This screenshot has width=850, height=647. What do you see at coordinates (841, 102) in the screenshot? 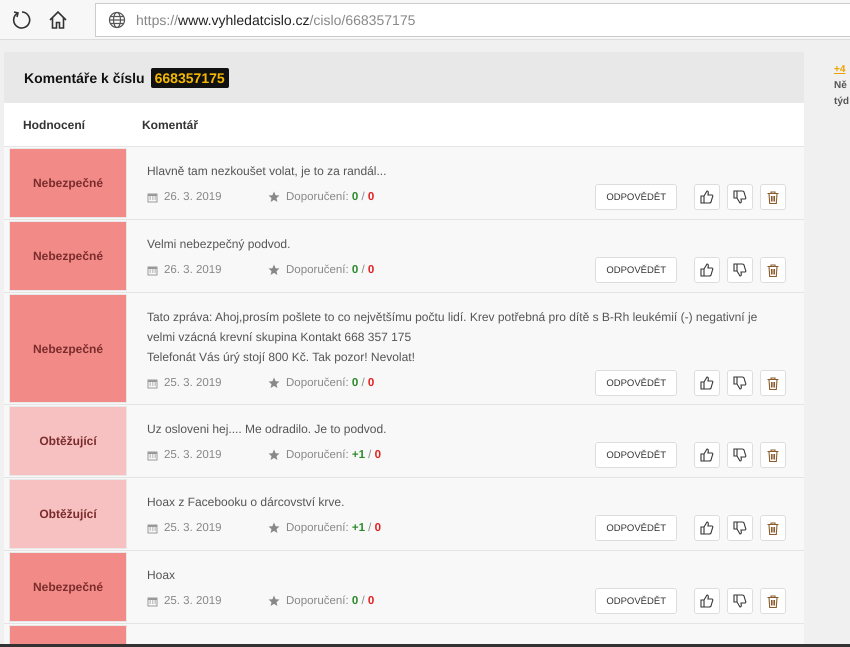
I see `sidebar-text: týd` at bounding box center [841, 102].